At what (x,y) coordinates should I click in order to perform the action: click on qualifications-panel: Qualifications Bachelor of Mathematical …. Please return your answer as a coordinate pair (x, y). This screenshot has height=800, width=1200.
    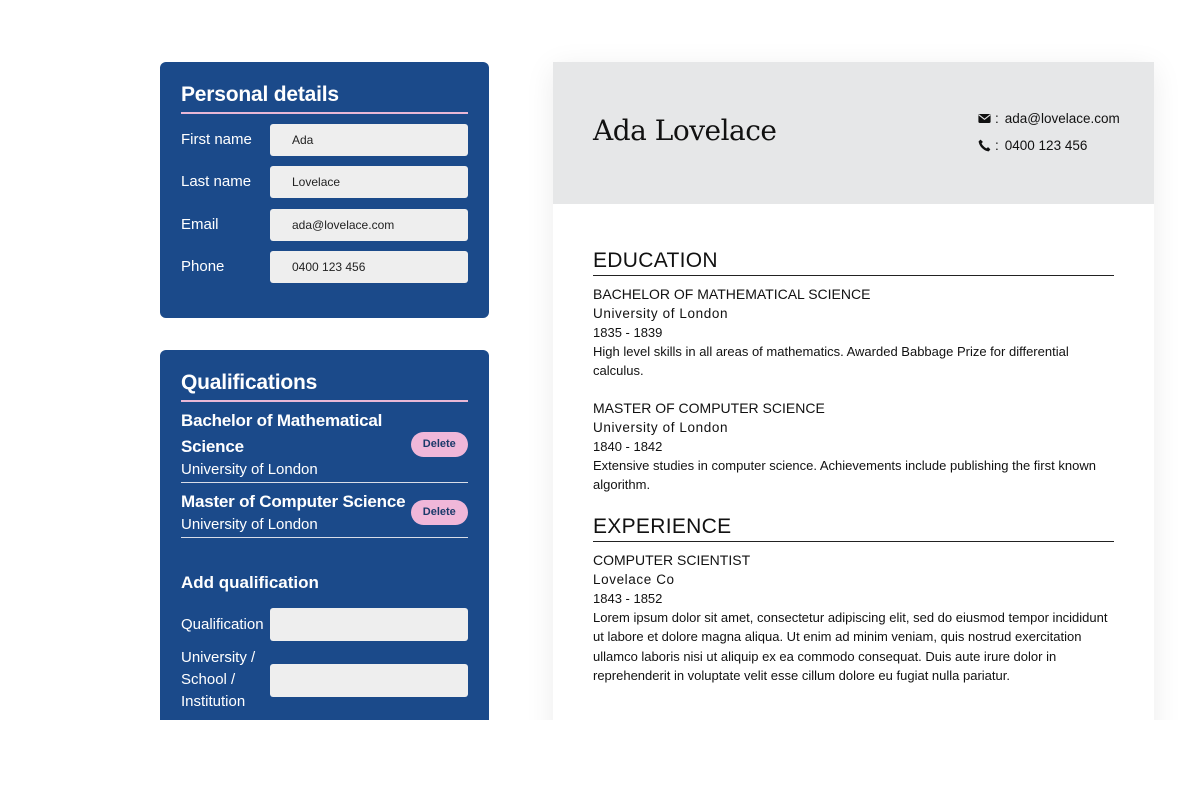
    Looking at the image, I should click on (324, 535).